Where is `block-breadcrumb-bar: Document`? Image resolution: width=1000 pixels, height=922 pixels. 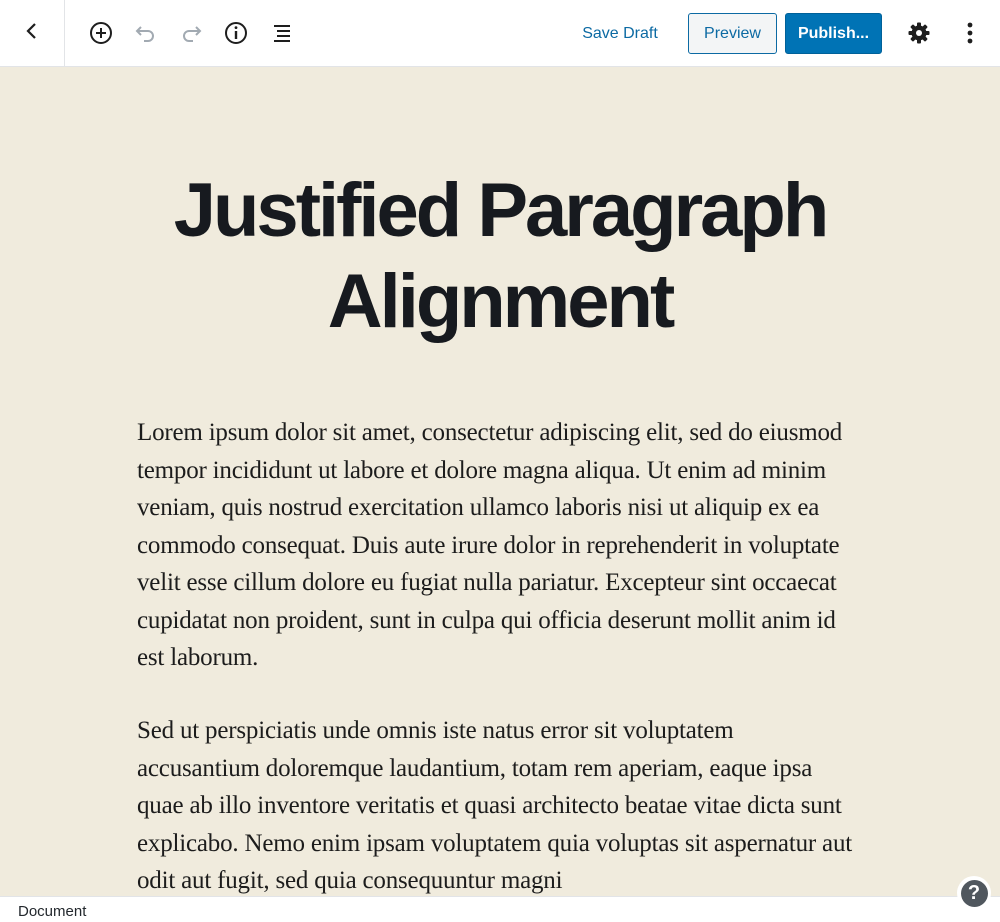 block-breadcrumb-bar: Document is located at coordinates (500, 909).